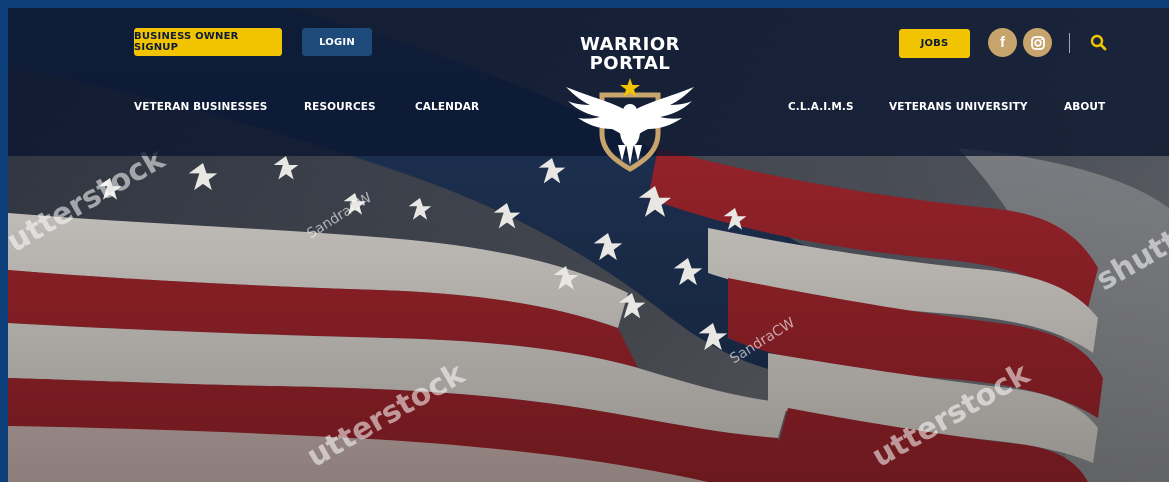 Image resolution: width=1169 pixels, height=482 pixels. What do you see at coordinates (1037, 42) in the screenshot?
I see `instagram-icon` at bounding box center [1037, 42].